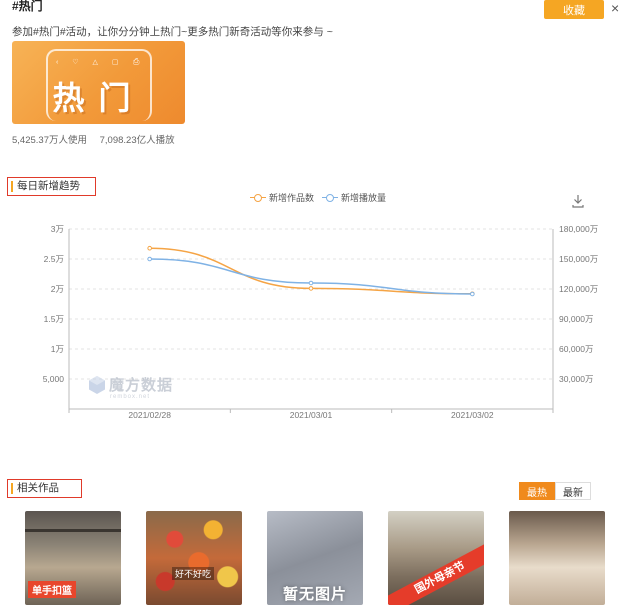  What do you see at coordinates (557, 558) in the screenshot?
I see `work-card` at bounding box center [557, 558].